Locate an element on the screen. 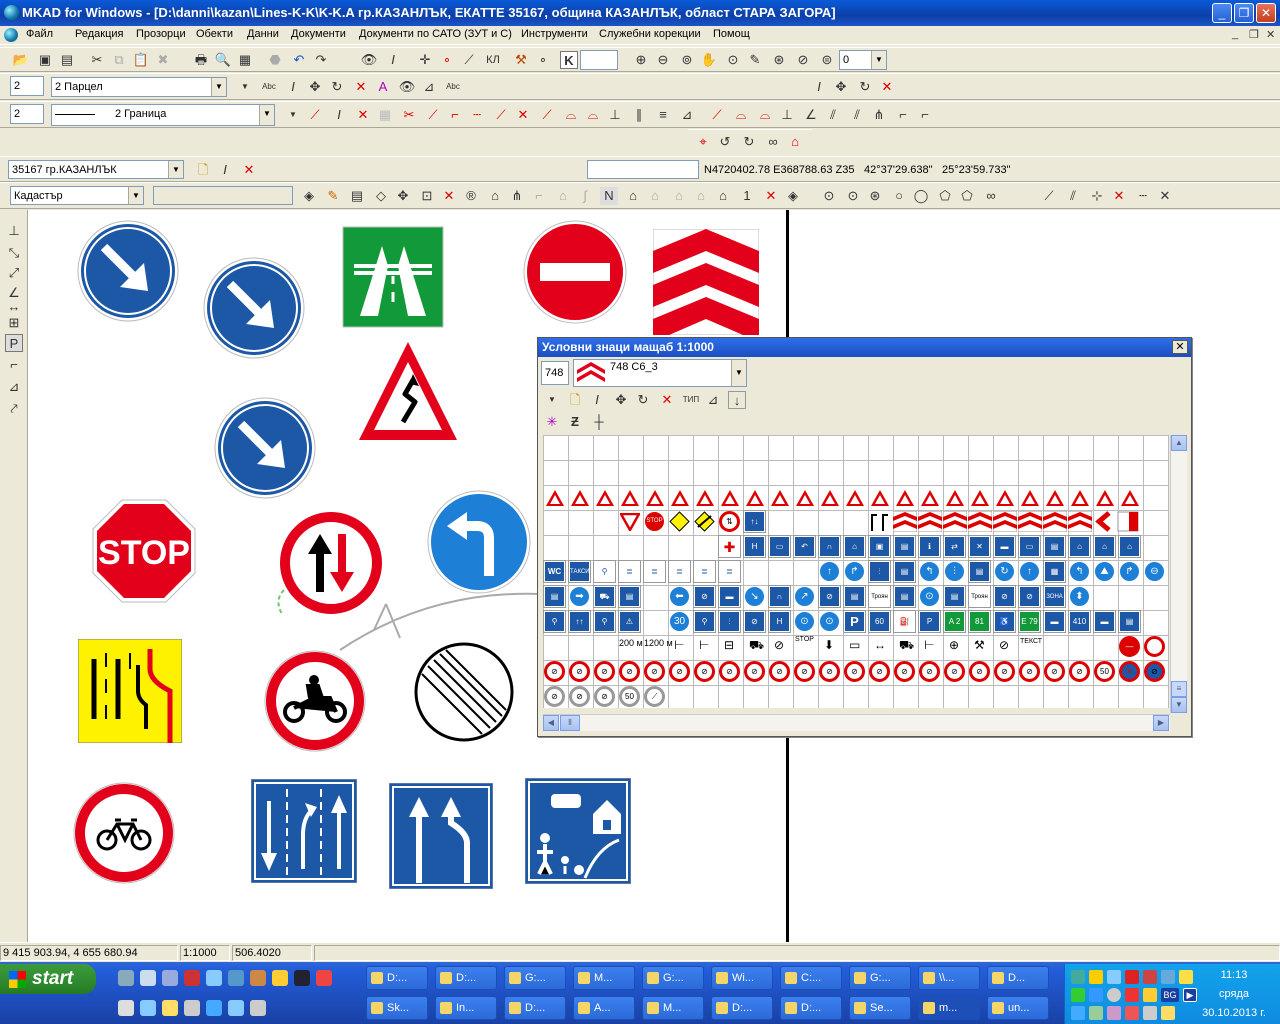  hatch-c-icon: ⫽ is located at coordinates (857, 115).